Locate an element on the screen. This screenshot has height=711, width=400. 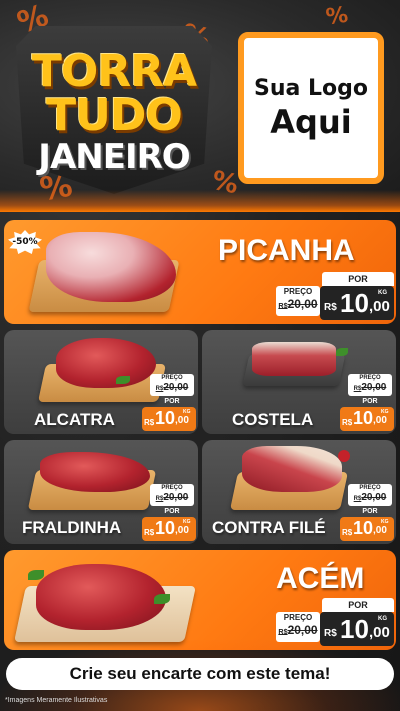
product-card-fraldinha: FRALDINHA PREÇO R$20,00 POR R$ 10 ,00 KG is located at coordinates (101, 492).